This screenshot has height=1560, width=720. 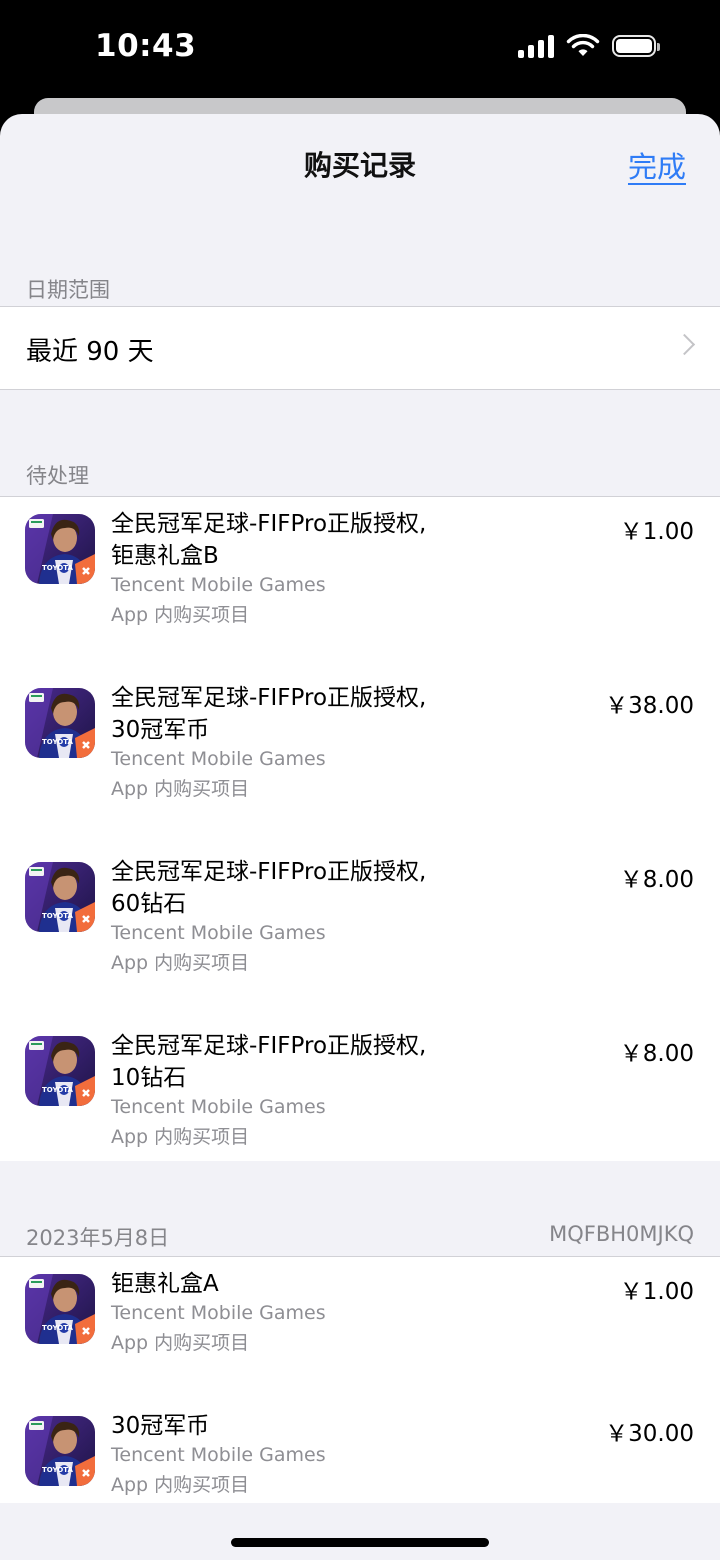 I want to click on purchase-title: 全民冠军足球-FIFPro正版授权, 30冠军币, so click(x=269, y=714).